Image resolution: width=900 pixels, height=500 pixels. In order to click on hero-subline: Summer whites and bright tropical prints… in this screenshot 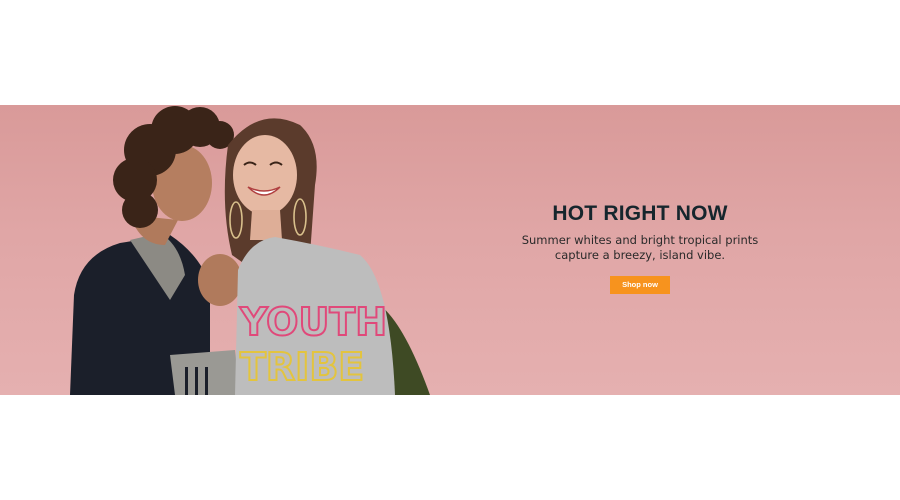, I will do `click(640, 248)`.